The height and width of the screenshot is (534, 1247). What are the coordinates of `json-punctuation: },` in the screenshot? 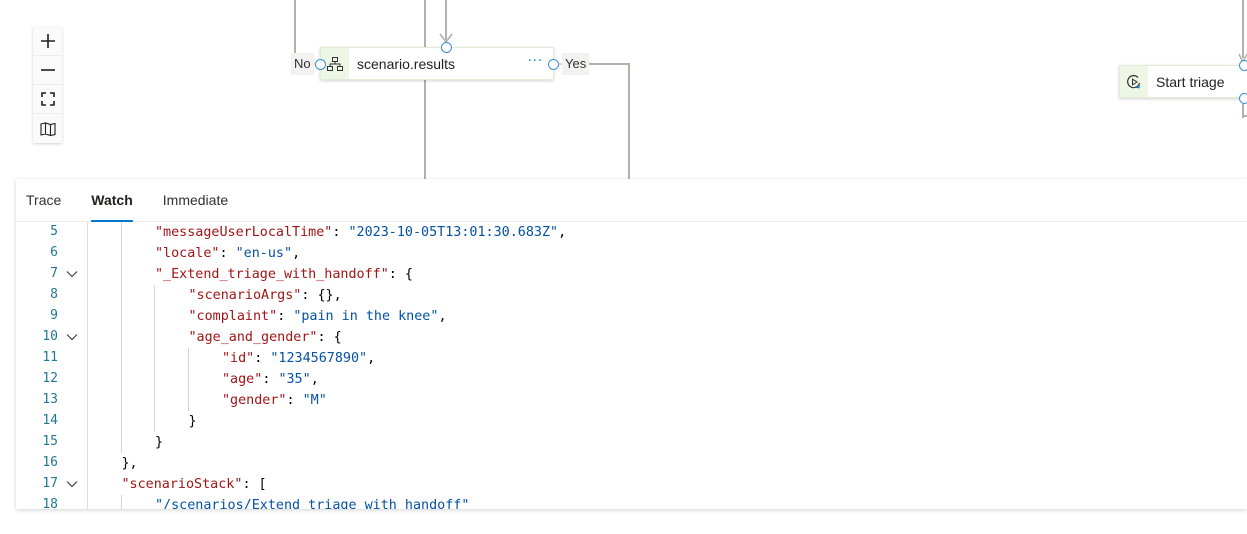 It's located at (129, 463).